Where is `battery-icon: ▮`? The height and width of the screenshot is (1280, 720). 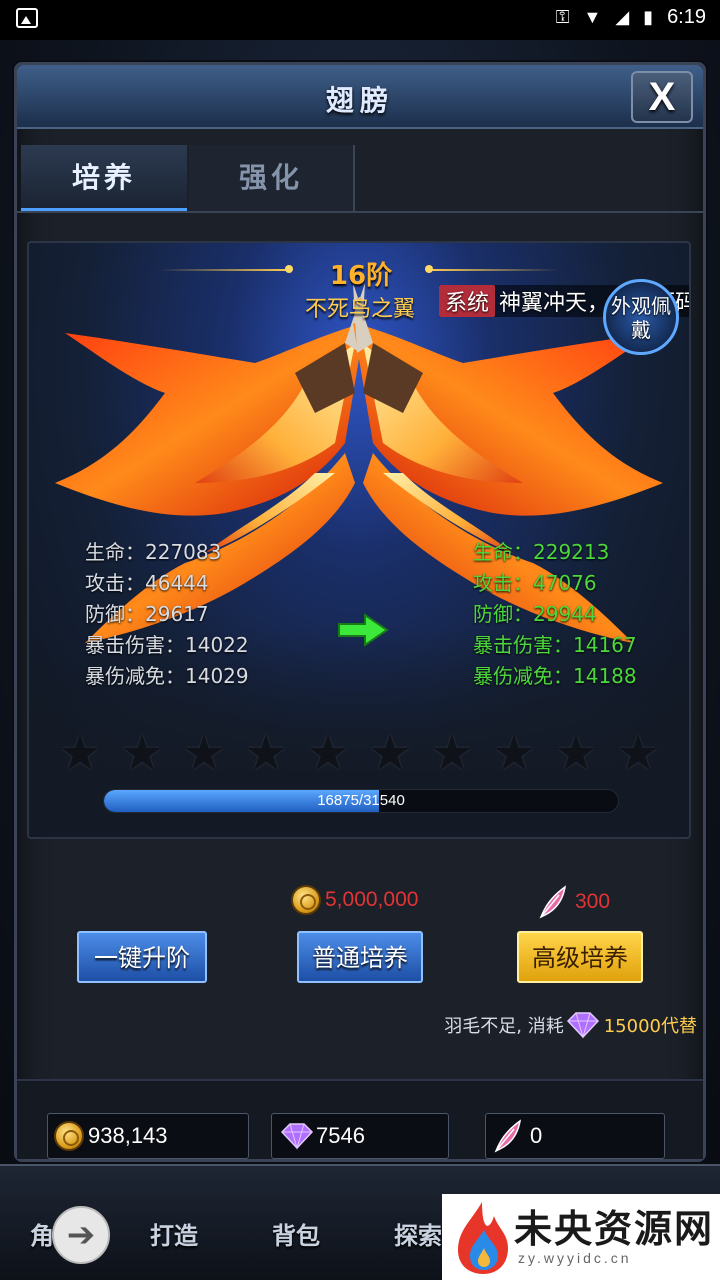 battery-icon: ▮ is located at coordinates (648, 17).